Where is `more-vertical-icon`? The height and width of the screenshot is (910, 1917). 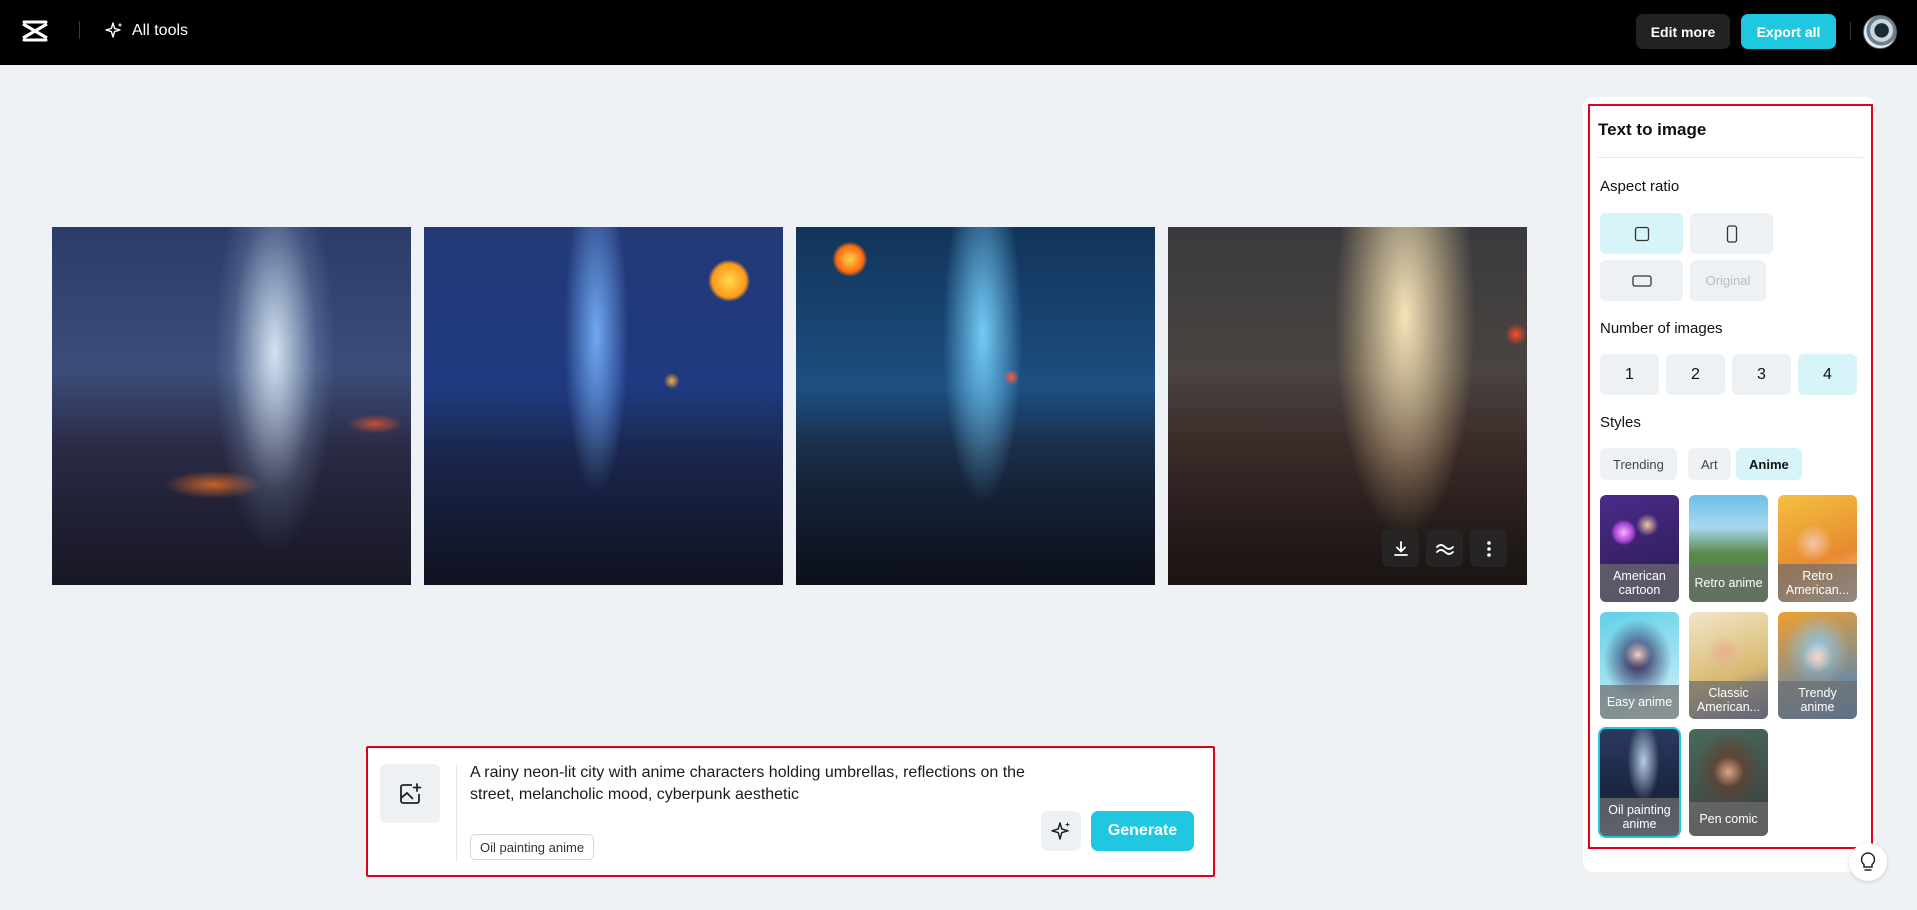
more-vertical-icon is located at coordinates (1488, 548).